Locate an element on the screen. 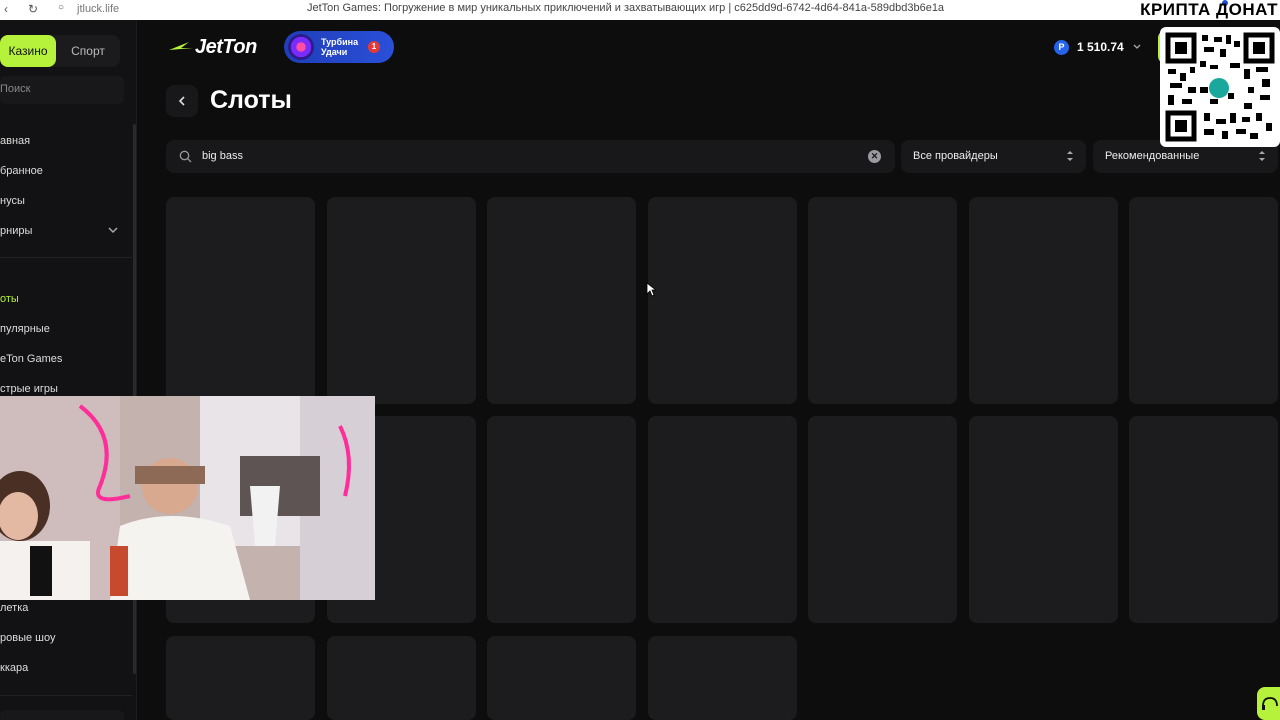 The height and width of the screenshot is (720, 1280). turbo-label: Турбина Удачи is located at coordinates (340, 47).